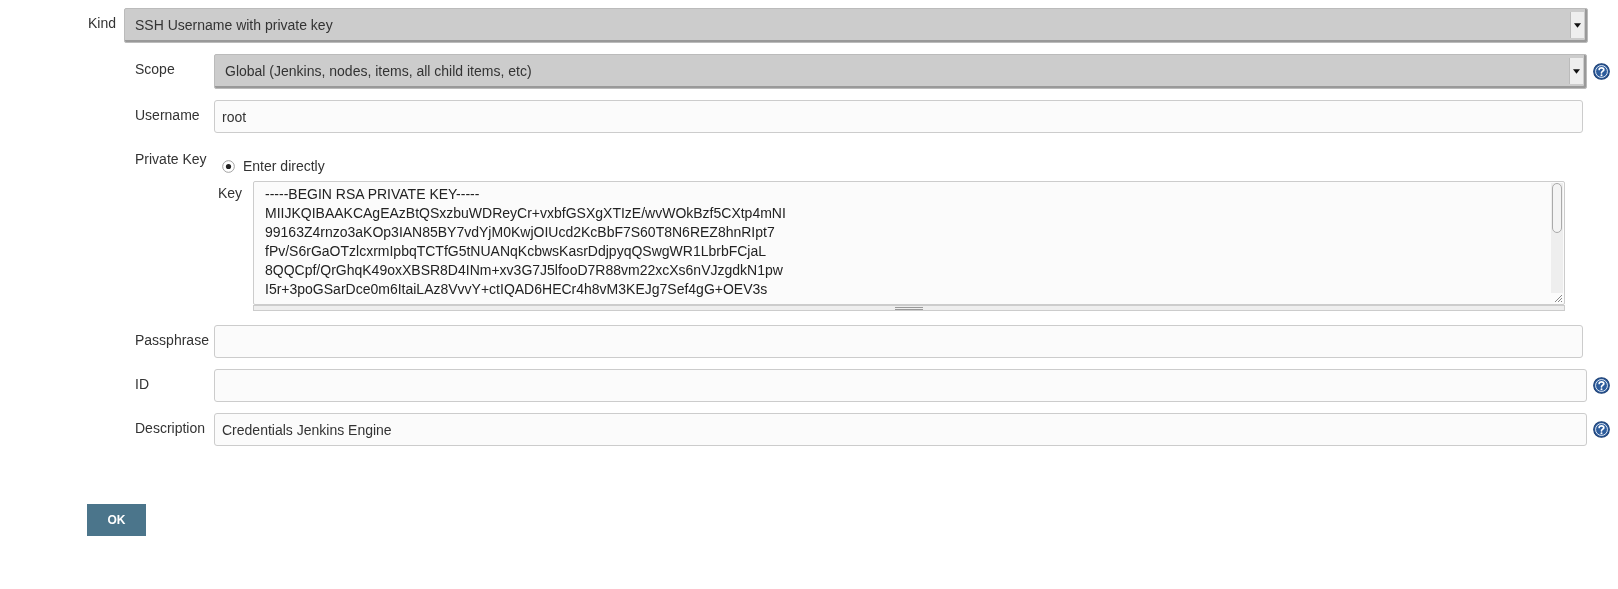 Image resolution: width=1618 pixels, height=589 pixels. Describe the element at coordinates (168, 115) in the screenshot. I see `field-label: Username` at that location.